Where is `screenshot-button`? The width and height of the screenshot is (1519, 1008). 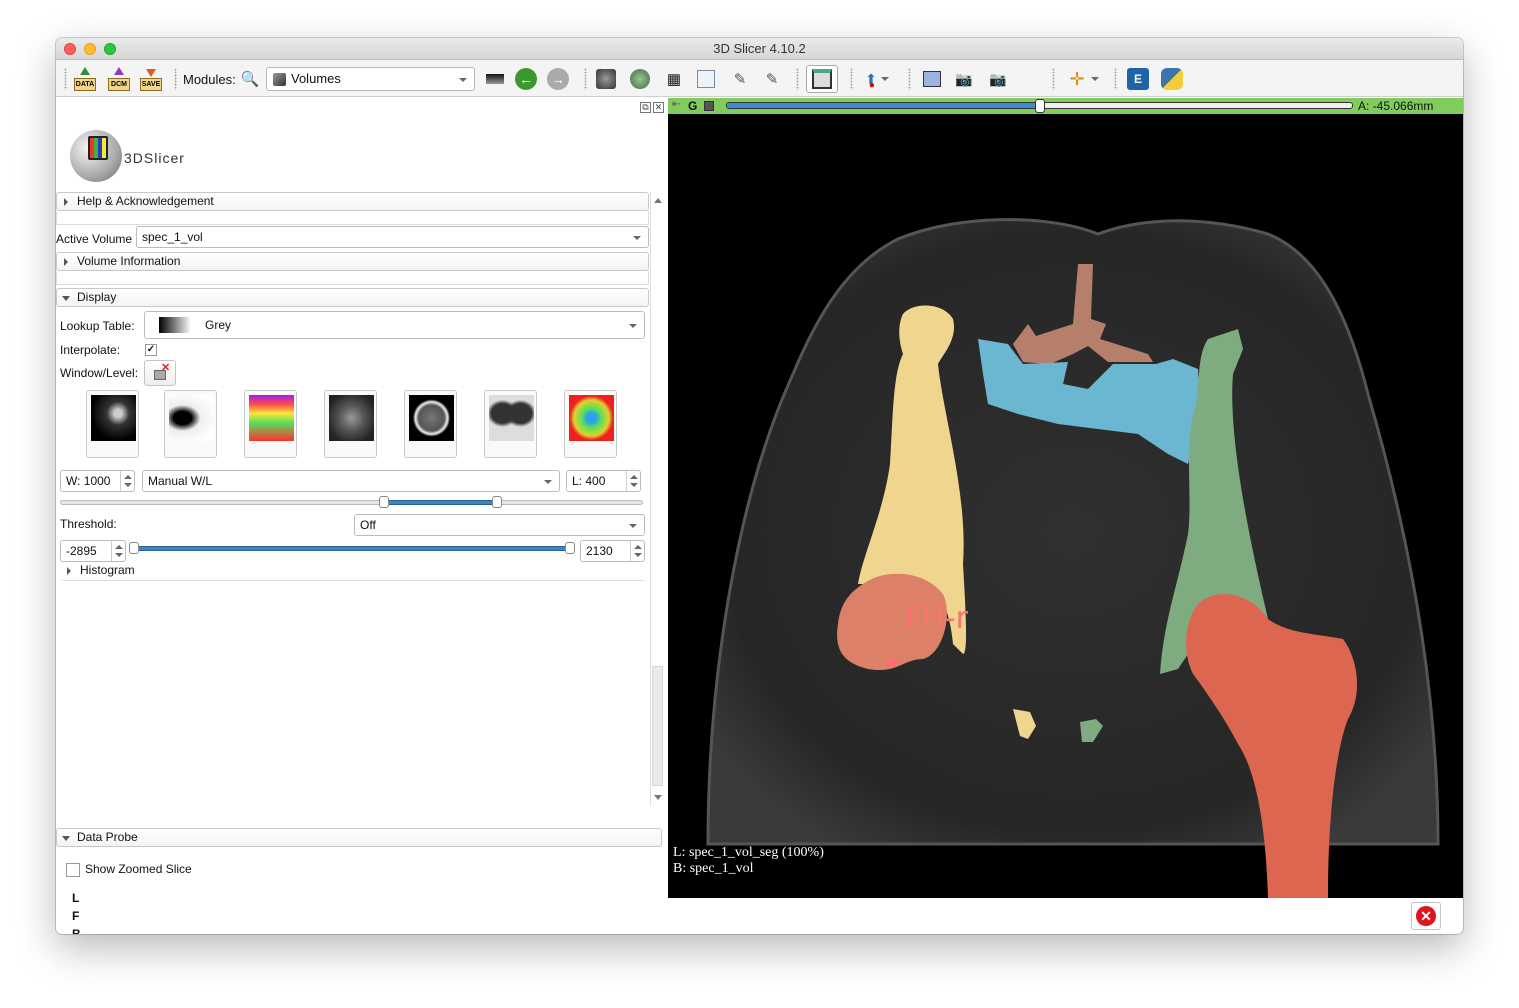 screenshot-button is located at coordinates (932, 79).